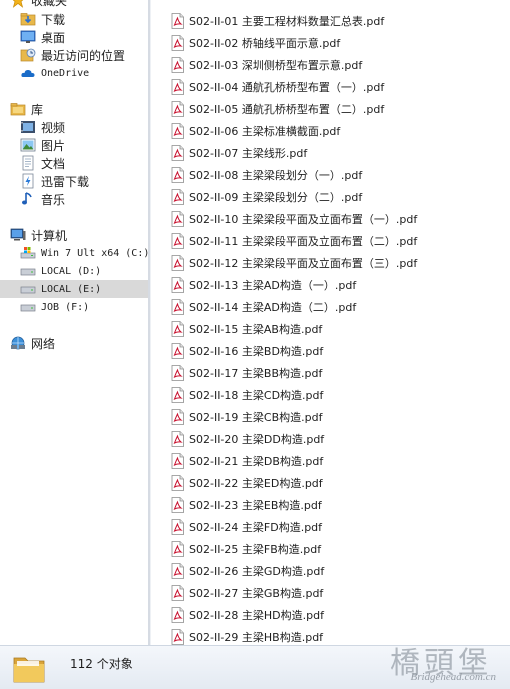 The height and width of the screenshot is (689, 510). I want to click on file-item: S02-II-27 主梁GB构造.pdf, so click(336, 593).